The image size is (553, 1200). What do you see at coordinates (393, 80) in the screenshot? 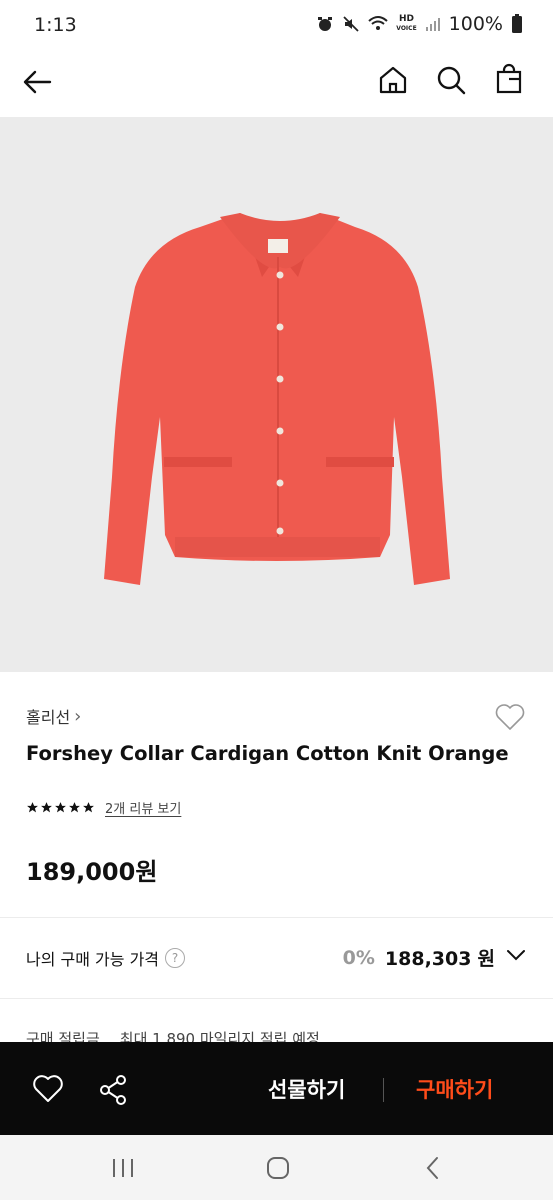
I see `home-icon` at bounding box center [393, 80].